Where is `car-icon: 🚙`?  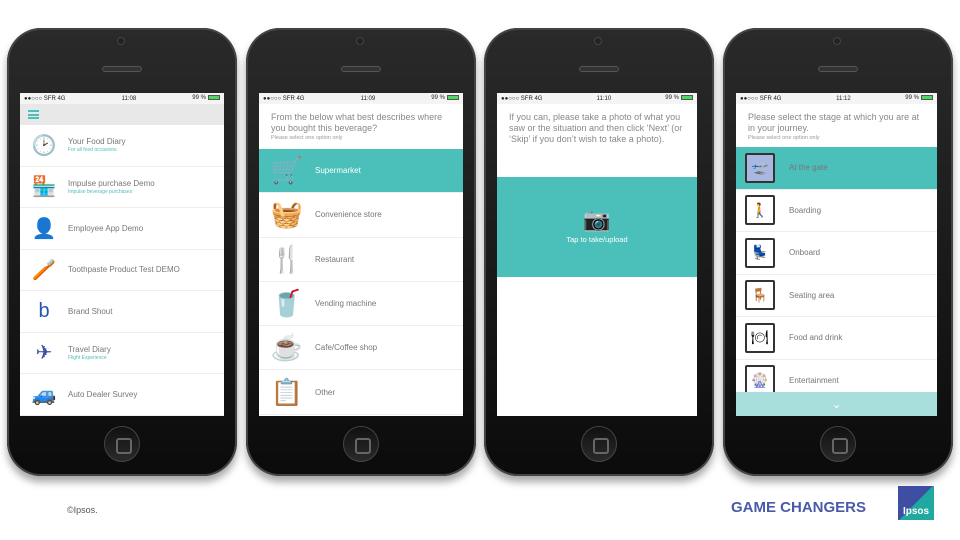
car-icon: 🚙 is located at coordinates (44, 394).